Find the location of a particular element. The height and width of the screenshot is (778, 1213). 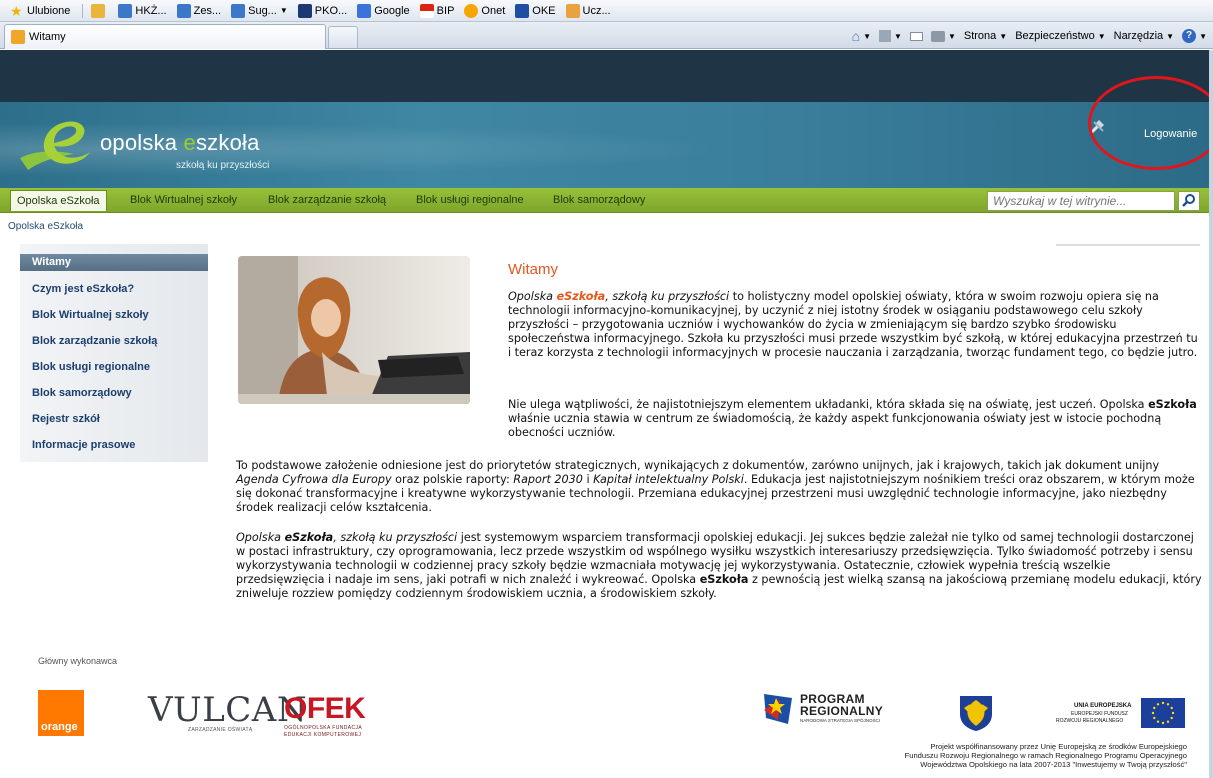

mail-button is located at coordinates (916, 36).